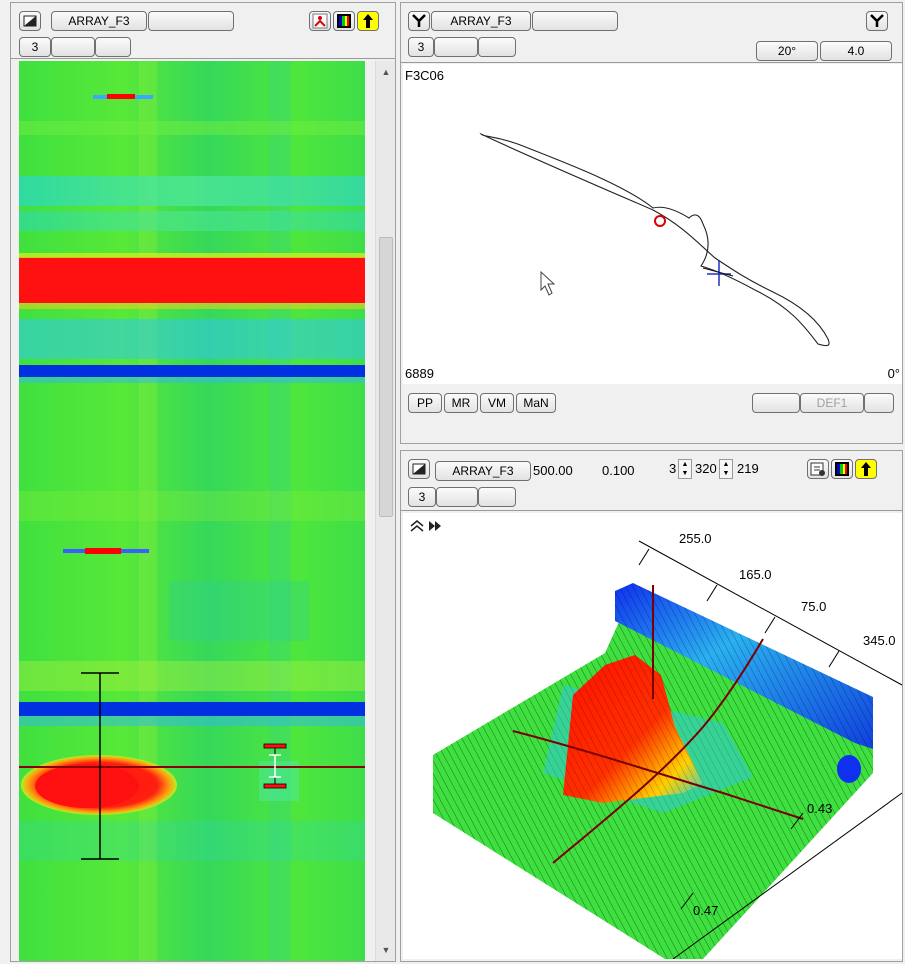 This screenshot has height=964, width=905. What do you see at coordinates (575, 21) in the screenshot?
I see `polar-blank-button` at bounding box center [575, 21].